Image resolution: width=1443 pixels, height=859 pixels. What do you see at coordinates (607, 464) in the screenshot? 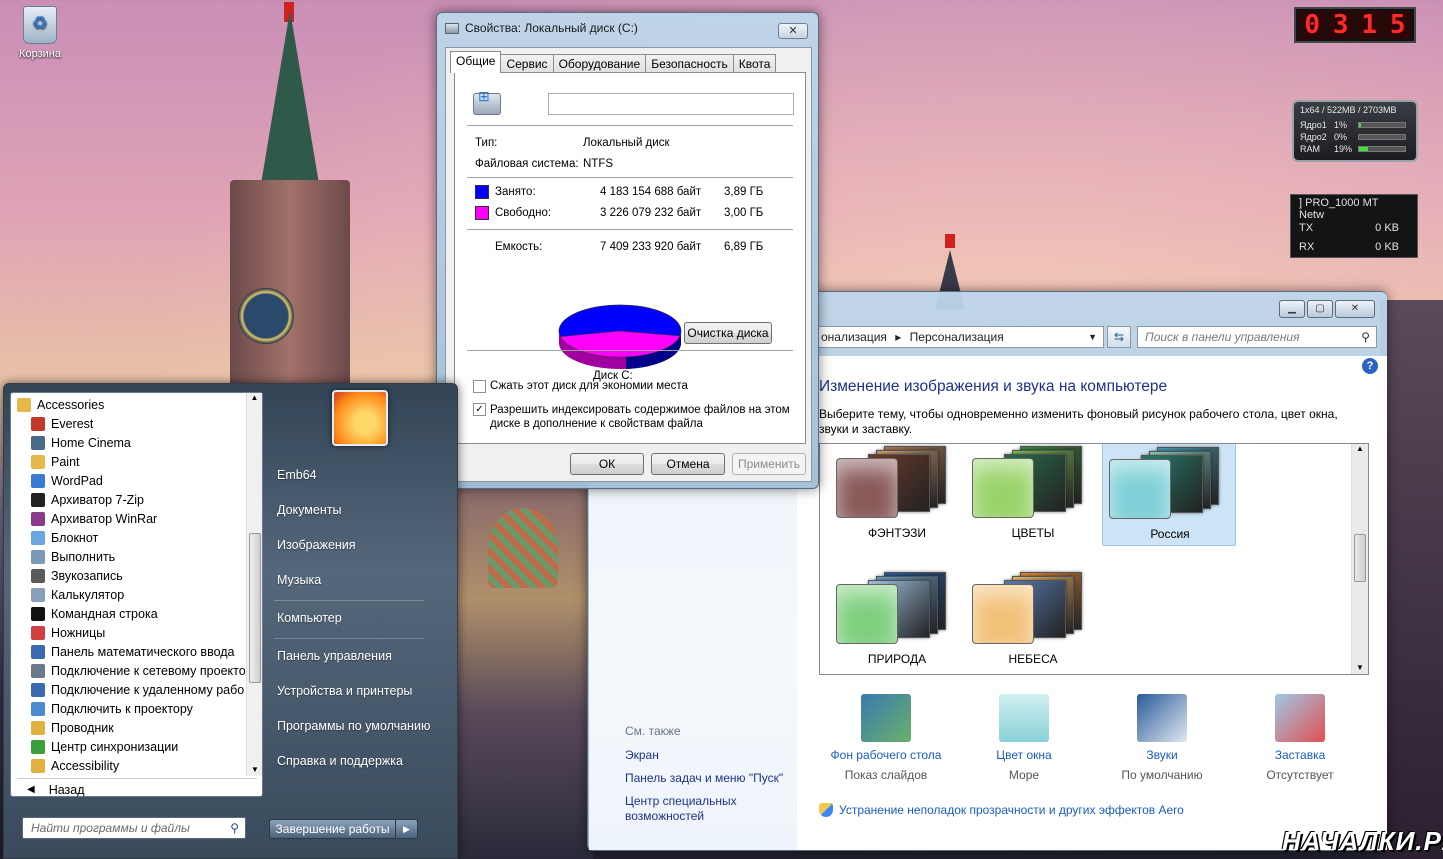
I see `ok-button: ОК` at bounding box center [607, 464].